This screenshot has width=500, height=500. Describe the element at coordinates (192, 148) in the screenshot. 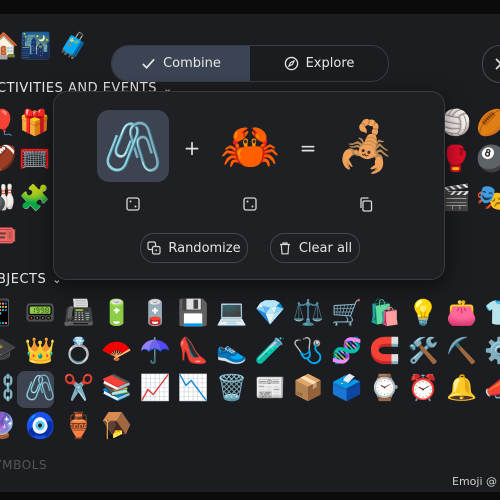

I see `plus-sign: +` at that location.